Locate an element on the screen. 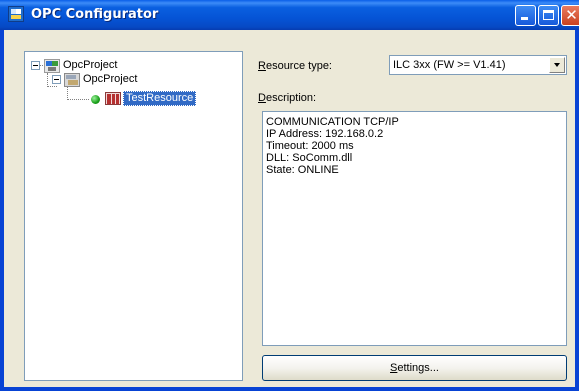 Image resolution: width=579 pixels, height=391 pixels. close-icon: ✕ is located at coordinates (571, 15).